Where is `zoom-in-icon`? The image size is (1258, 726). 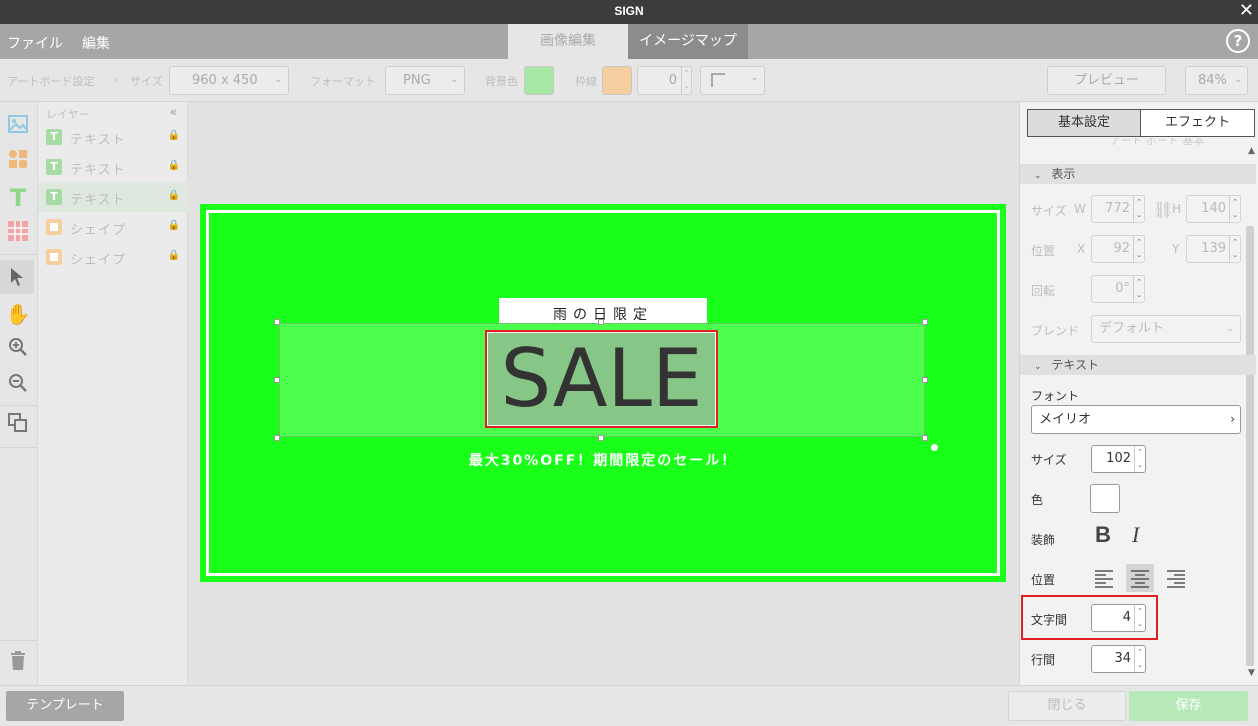
zoom-in-icon is located at coordinates (18, 350).